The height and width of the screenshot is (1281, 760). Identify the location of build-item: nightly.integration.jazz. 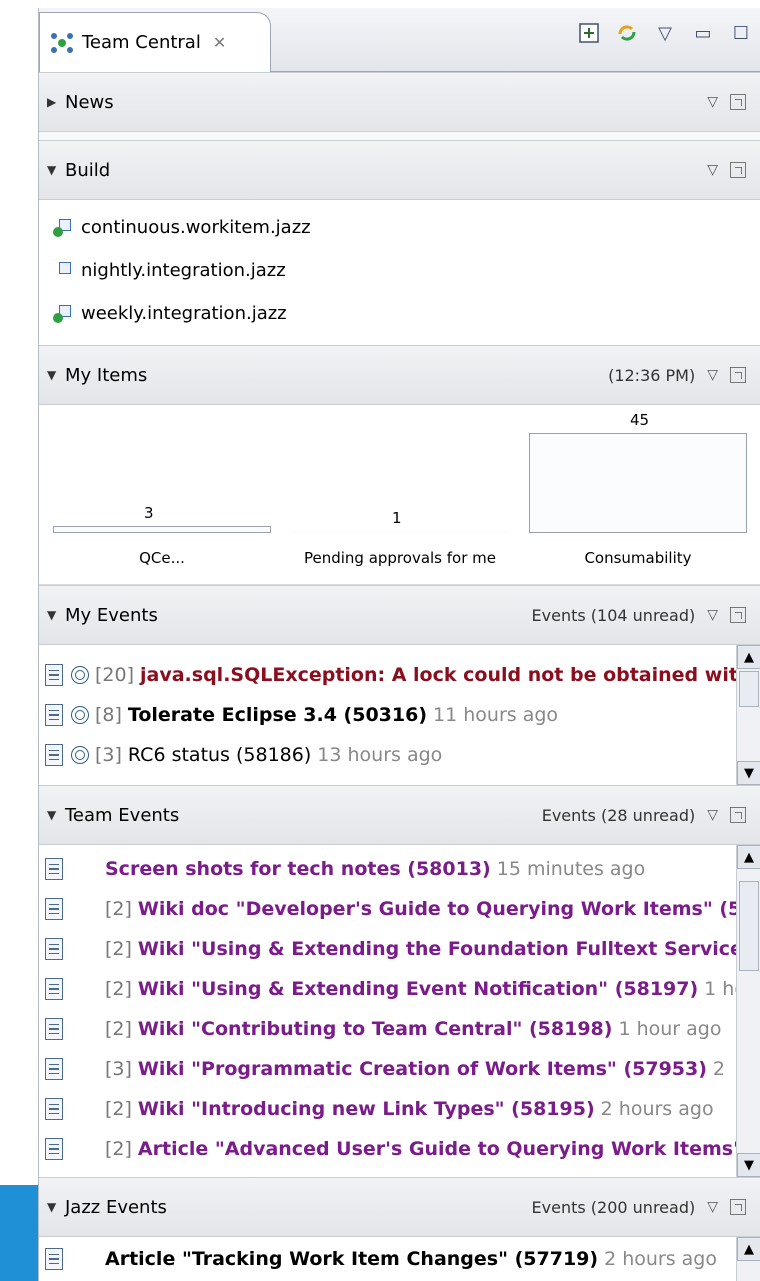
(405, 270).